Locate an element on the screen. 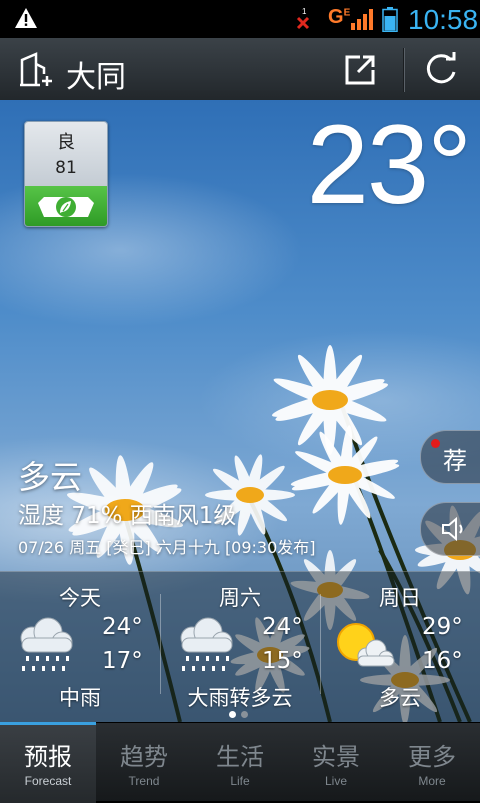 The width and height of the screenshot is (480, 803). tab-forecast: 预报 Forecast is located at coordinates (48, 762).